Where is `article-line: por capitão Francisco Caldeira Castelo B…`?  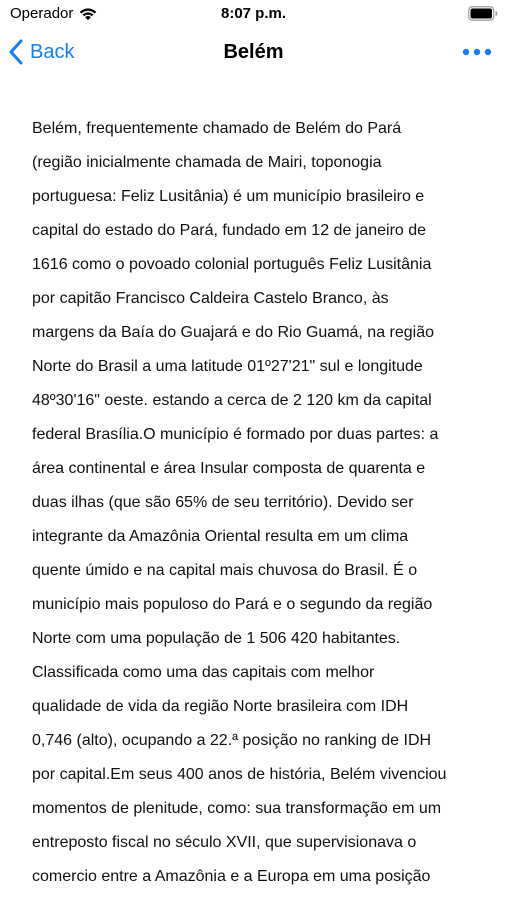 article-line: por capitão Francisco Caldeira Castelo B… is located at coordinates (210, 298).